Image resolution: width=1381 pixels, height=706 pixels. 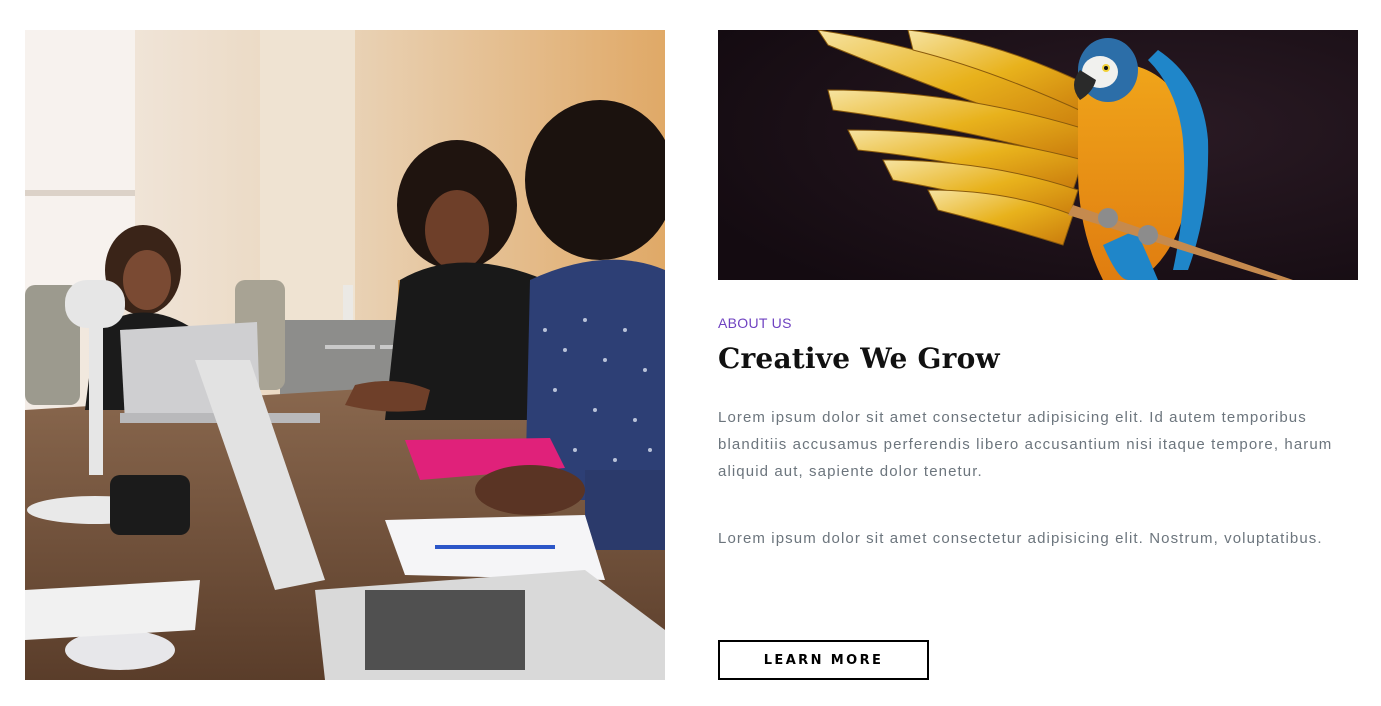 I want to click on learn-more-button: LEARN MORE, so click(x=823, y=660).